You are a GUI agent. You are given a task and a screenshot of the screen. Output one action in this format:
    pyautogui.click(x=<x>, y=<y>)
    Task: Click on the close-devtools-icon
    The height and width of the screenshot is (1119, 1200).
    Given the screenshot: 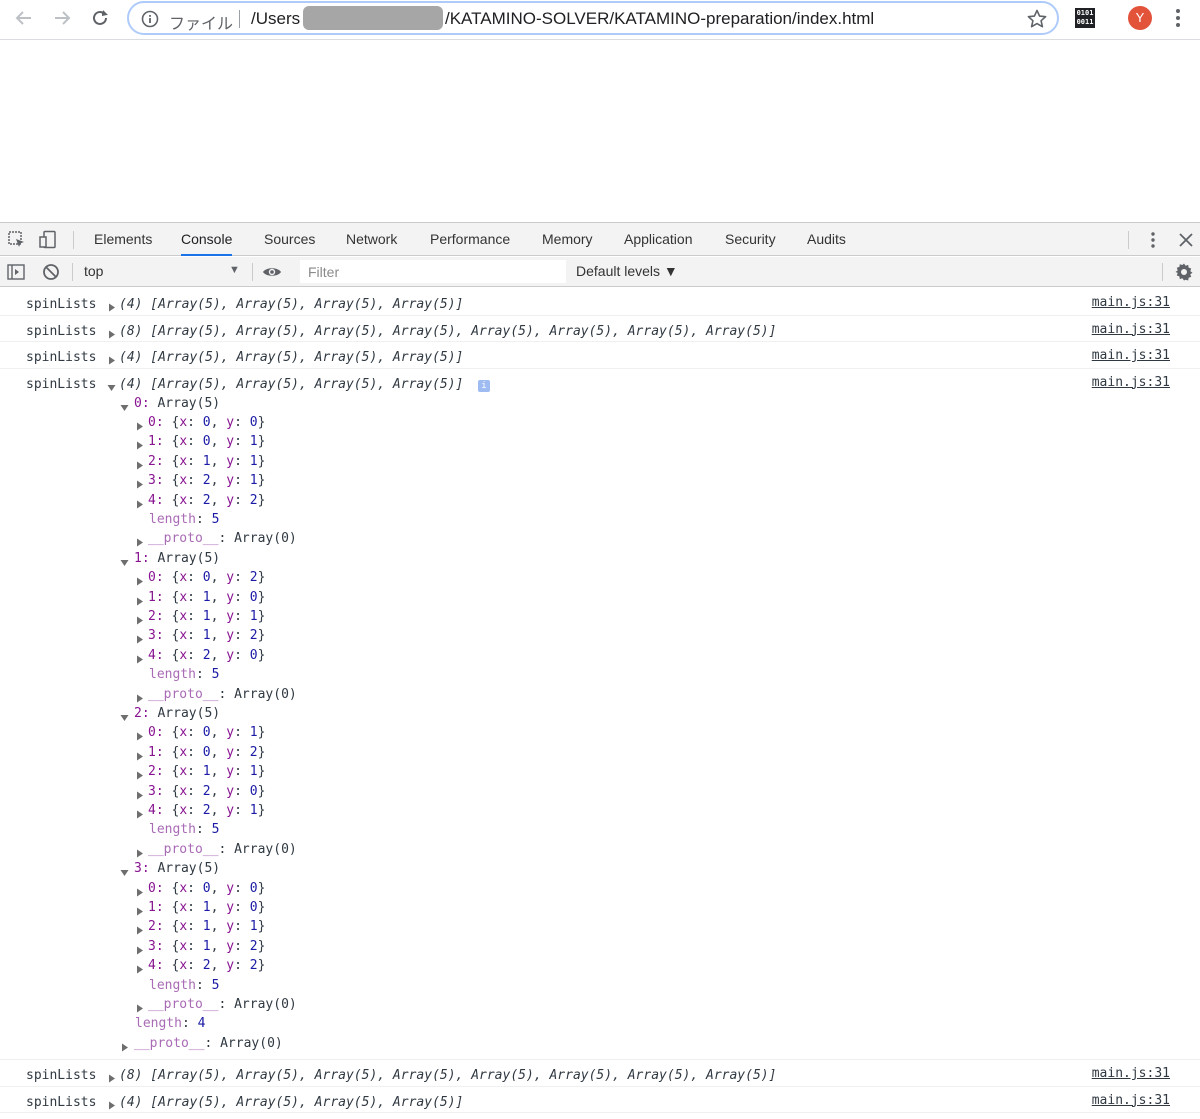 What is the action you would take?
    pyautogui.click(x=1186, y=240)
    